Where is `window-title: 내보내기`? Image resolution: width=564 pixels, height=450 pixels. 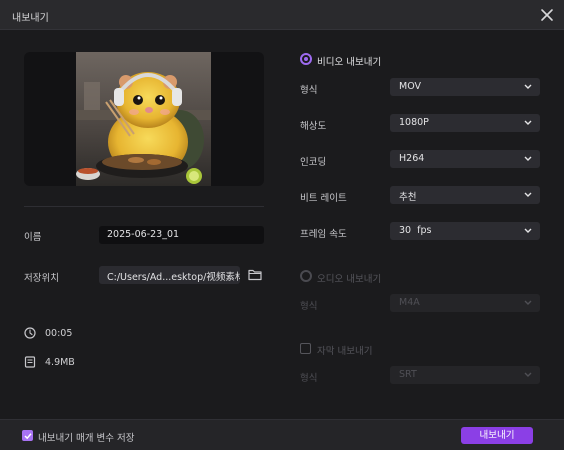
window-title: 내보내기 is located at coordinates (30, 18).